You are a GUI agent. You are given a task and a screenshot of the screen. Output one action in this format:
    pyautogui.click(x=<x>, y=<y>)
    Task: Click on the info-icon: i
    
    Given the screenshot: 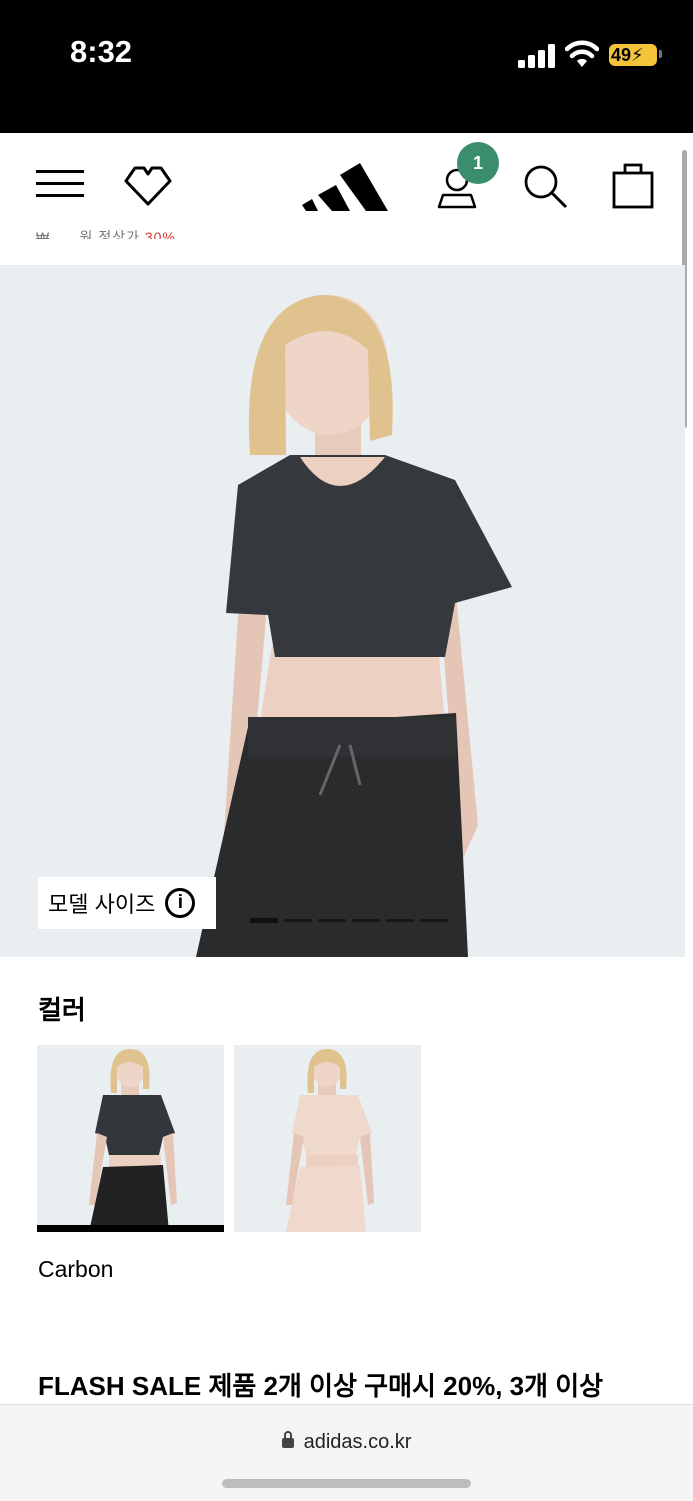 What is the action you would take?
    pyautogui.click(x=180, y=903)
    